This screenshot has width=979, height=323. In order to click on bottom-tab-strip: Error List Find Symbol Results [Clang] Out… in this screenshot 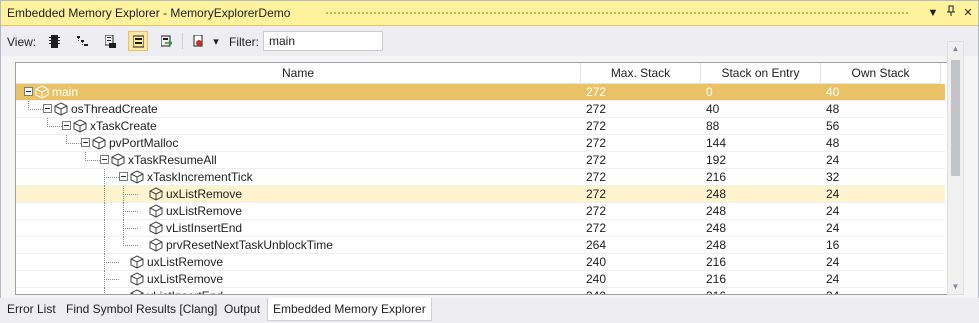, I will do `click(489, 310)`.